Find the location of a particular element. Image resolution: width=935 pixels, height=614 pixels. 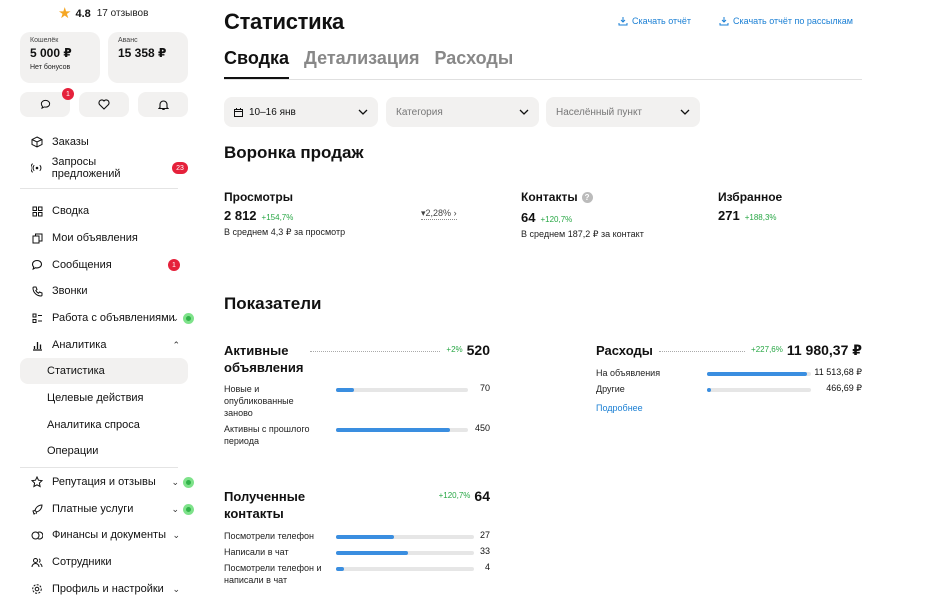

chevron-up-icon: ⌃ is located at coordinates (176, 344).